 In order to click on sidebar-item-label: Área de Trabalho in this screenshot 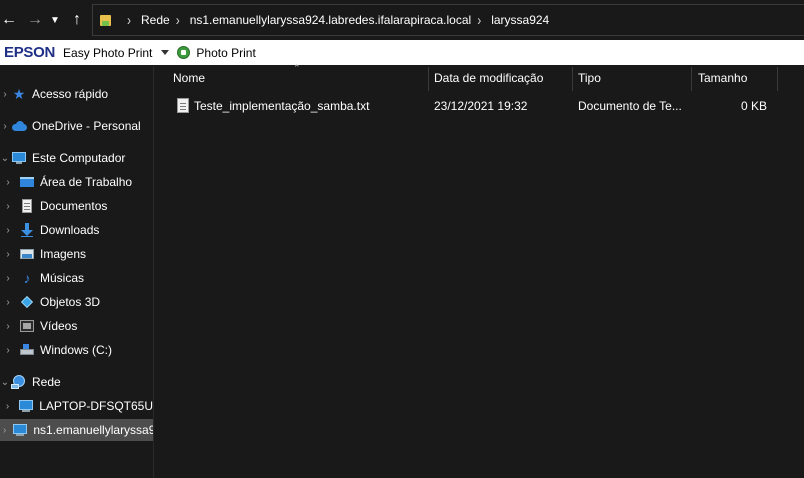, I will do `click(86, 182)`.